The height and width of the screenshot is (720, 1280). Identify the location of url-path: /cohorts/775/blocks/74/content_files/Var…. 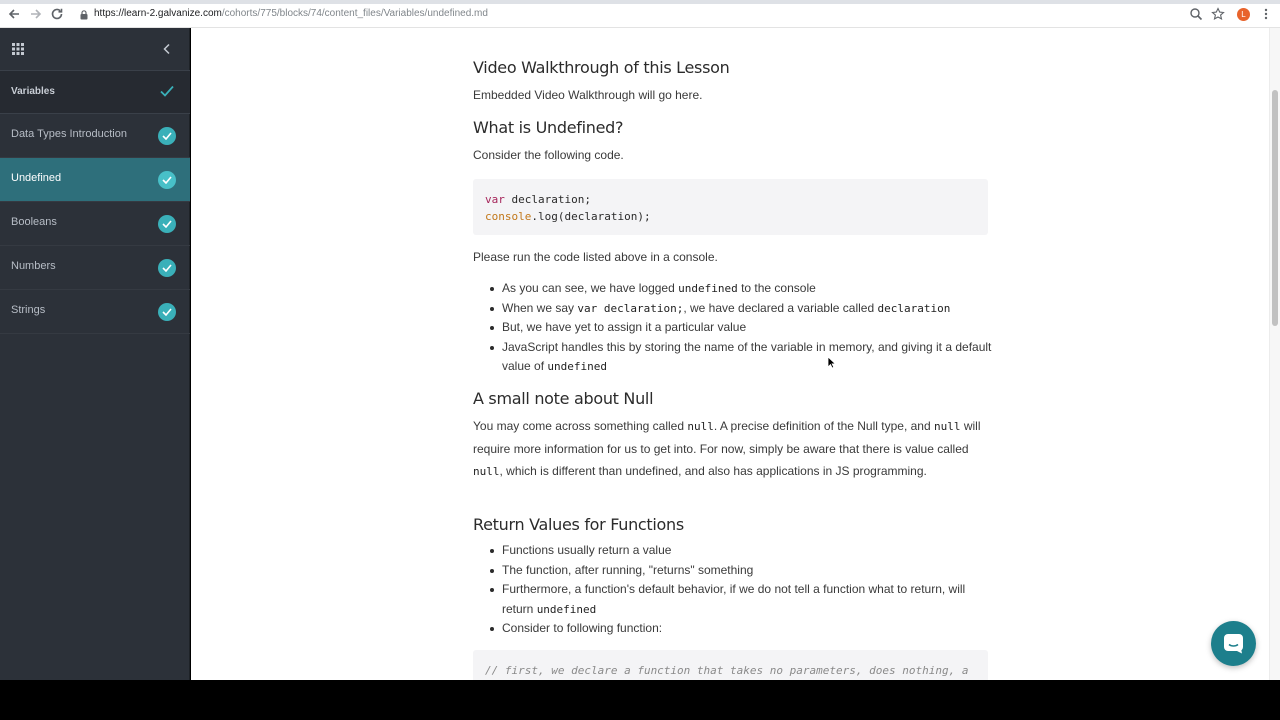
(354, 13).